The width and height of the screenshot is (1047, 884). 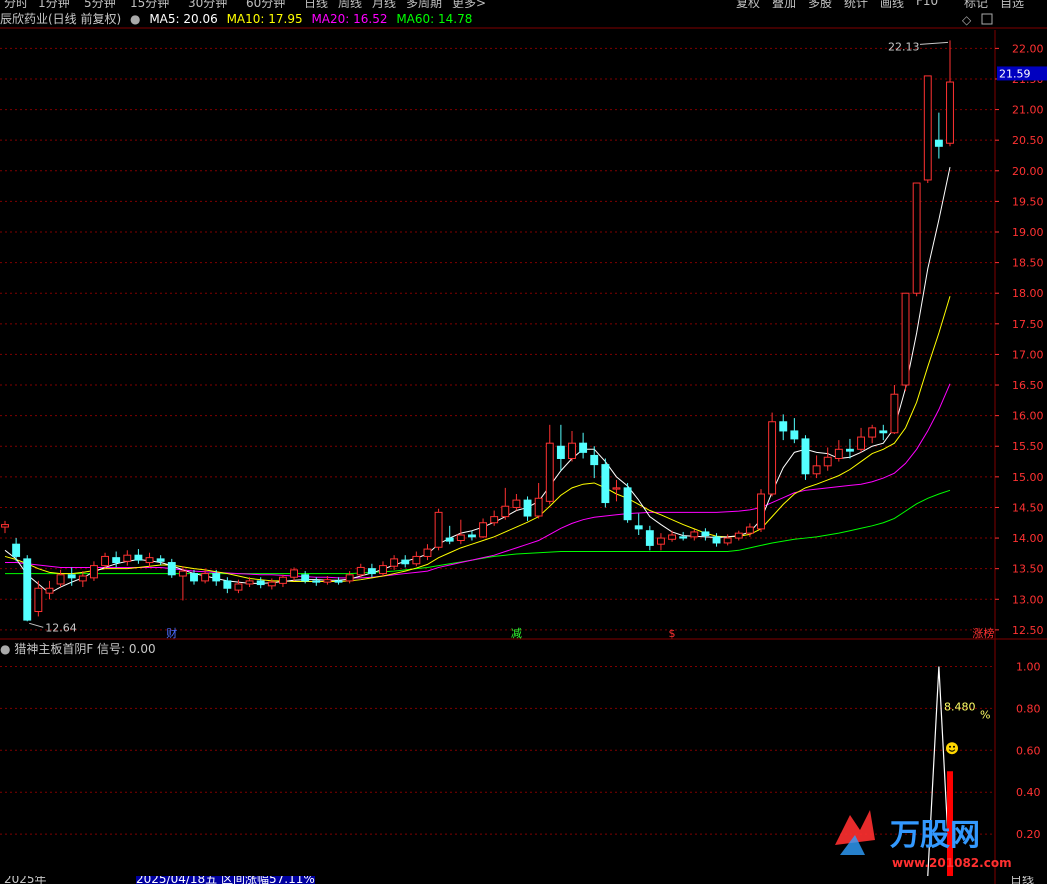 What do you see at coordinates (935, 835) in the screenshot?
I see `watermark-text: 万股网` at bounding box center [935, 835].